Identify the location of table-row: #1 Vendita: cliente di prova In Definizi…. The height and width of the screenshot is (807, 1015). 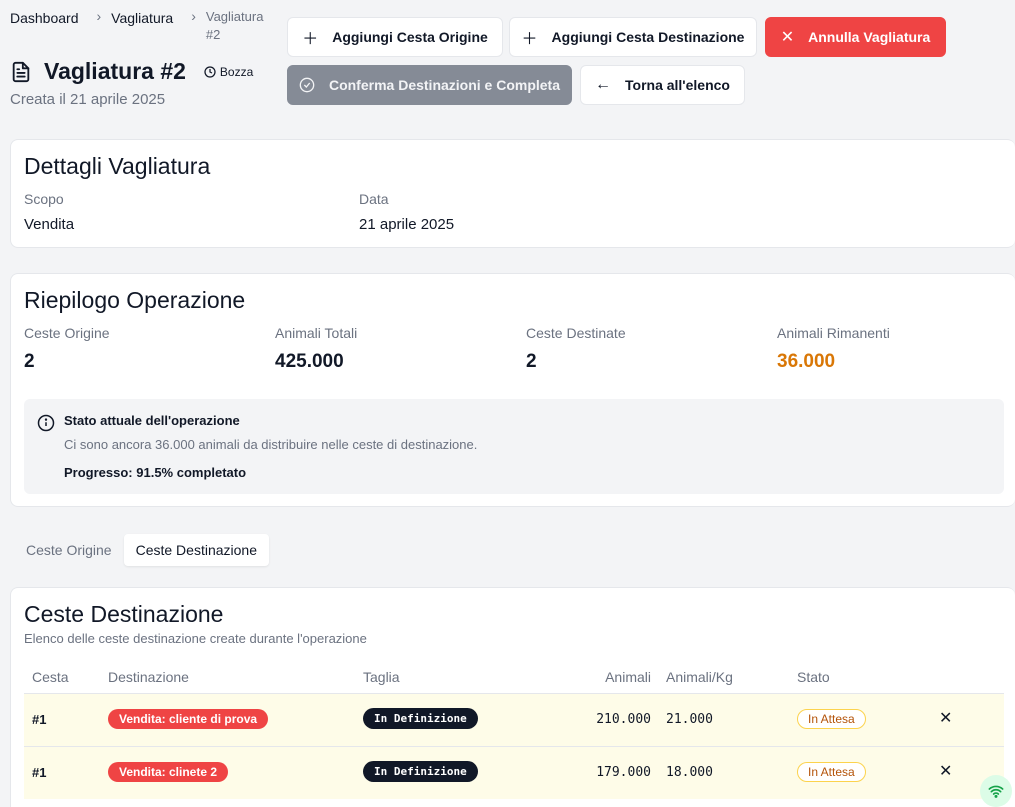
(514, 719).